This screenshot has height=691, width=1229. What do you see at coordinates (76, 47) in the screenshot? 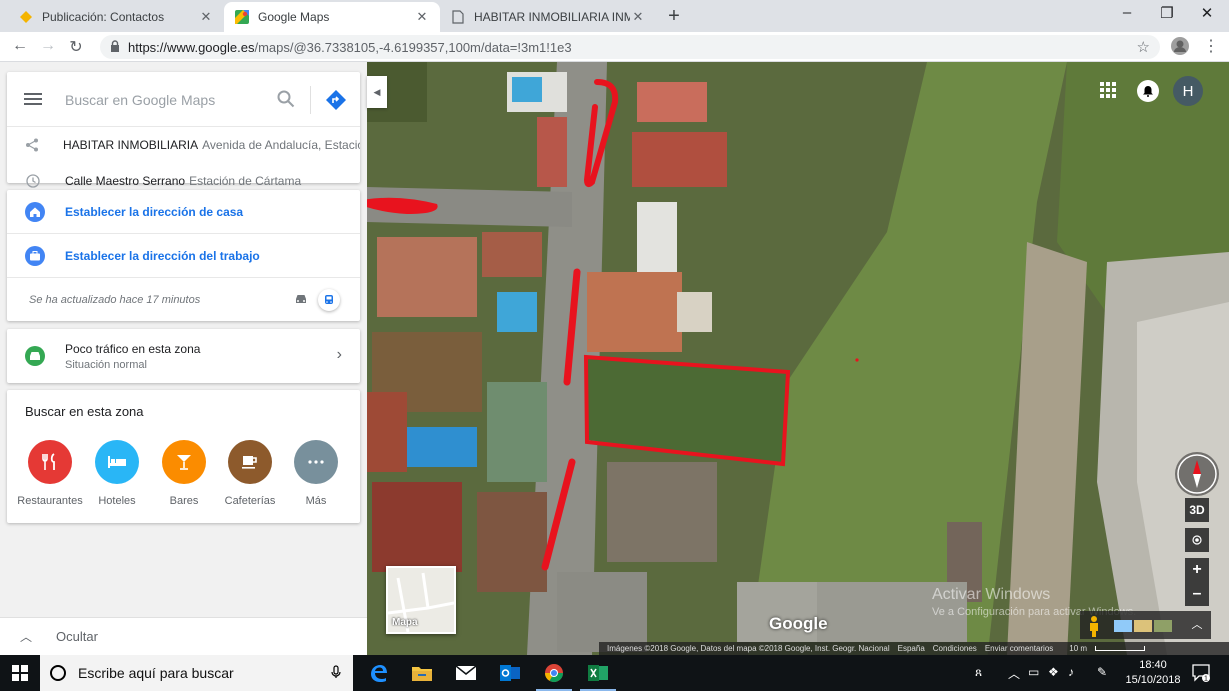
I see `reload-button: ↻` at bounding box center [76, 47].